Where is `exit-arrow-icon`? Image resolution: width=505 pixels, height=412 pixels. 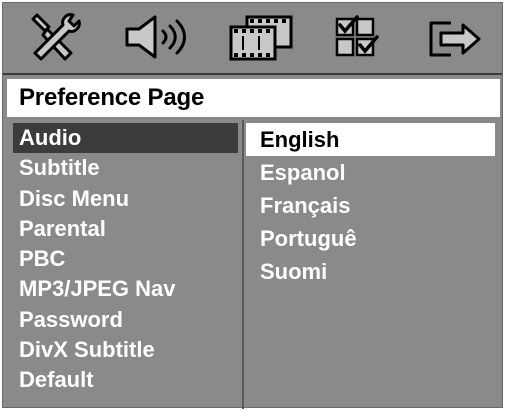
exit-arrow-icon is located at coordinates (455, 37).